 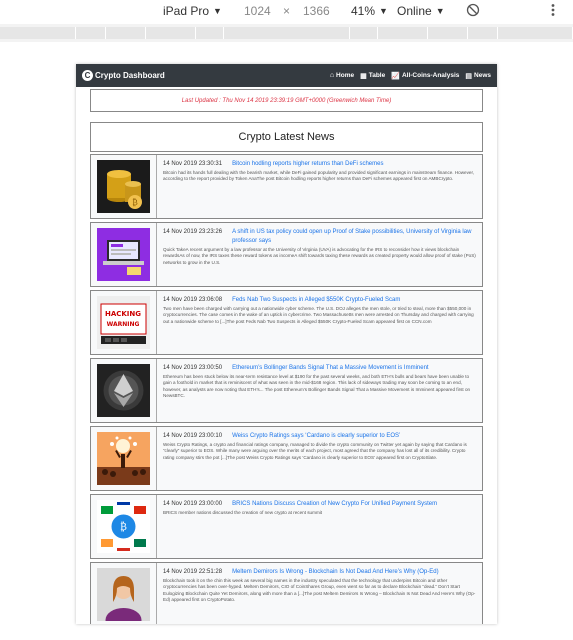 What do you see at coordinates (193, 504) in the screenshot?
I see `news-date: 14 Nov 2019 23:00:00` at bounding box center [193, 504].